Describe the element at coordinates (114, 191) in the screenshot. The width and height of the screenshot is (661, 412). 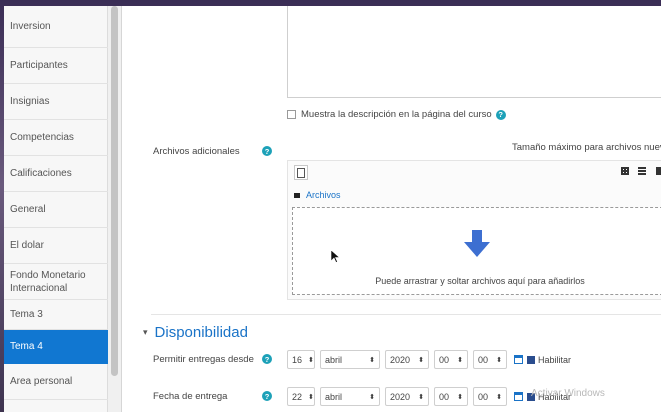
I see `sidebar-scrollbar-thumb` at that location.